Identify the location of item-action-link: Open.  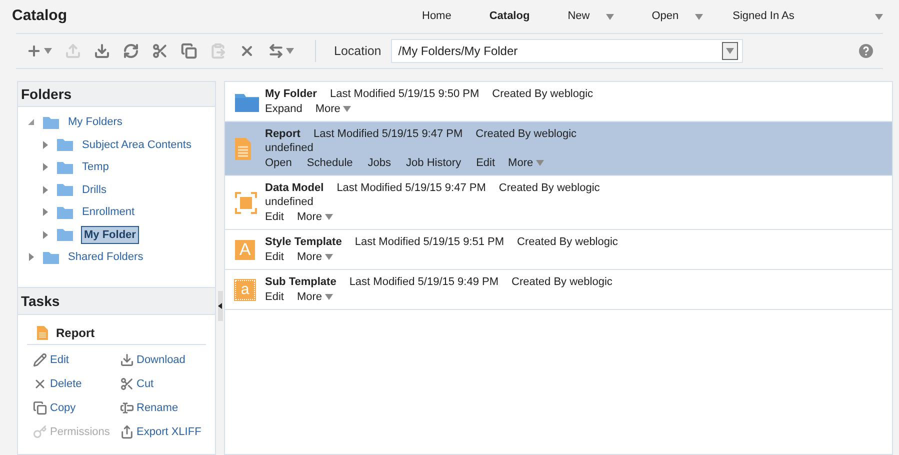
(278, 163).